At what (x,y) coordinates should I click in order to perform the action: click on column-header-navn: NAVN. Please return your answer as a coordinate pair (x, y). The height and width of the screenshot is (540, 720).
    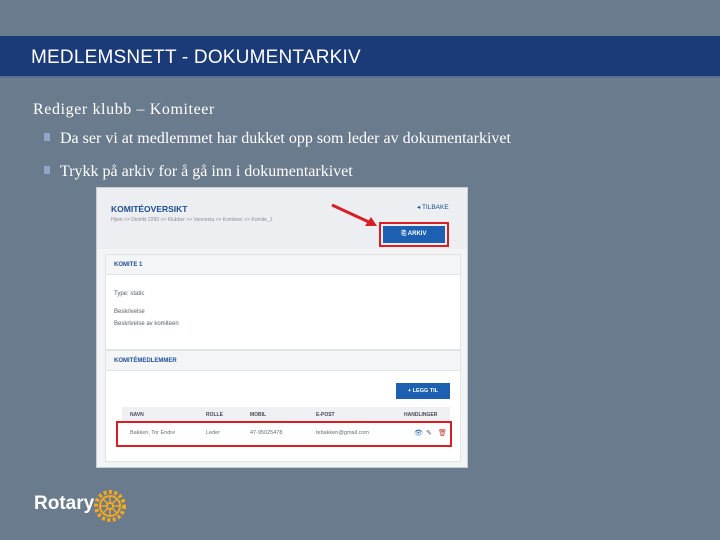
    Looking at the image, I should click on (137, 415).